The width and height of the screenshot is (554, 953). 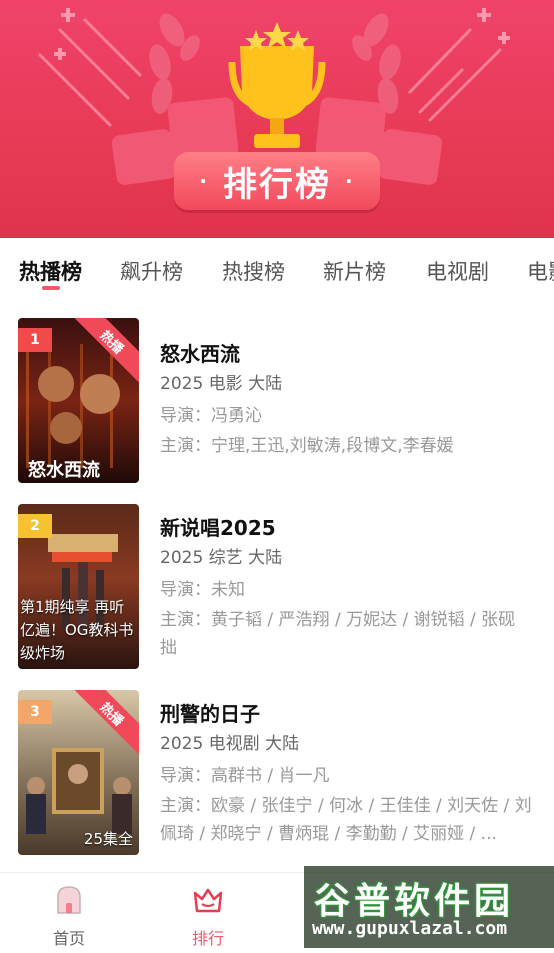 I want to click on cast-value: 黄子韬 / 严浩翔 / 万妮达 / 谢锐韬 / 张砚拙, so click(x=338, y=634).